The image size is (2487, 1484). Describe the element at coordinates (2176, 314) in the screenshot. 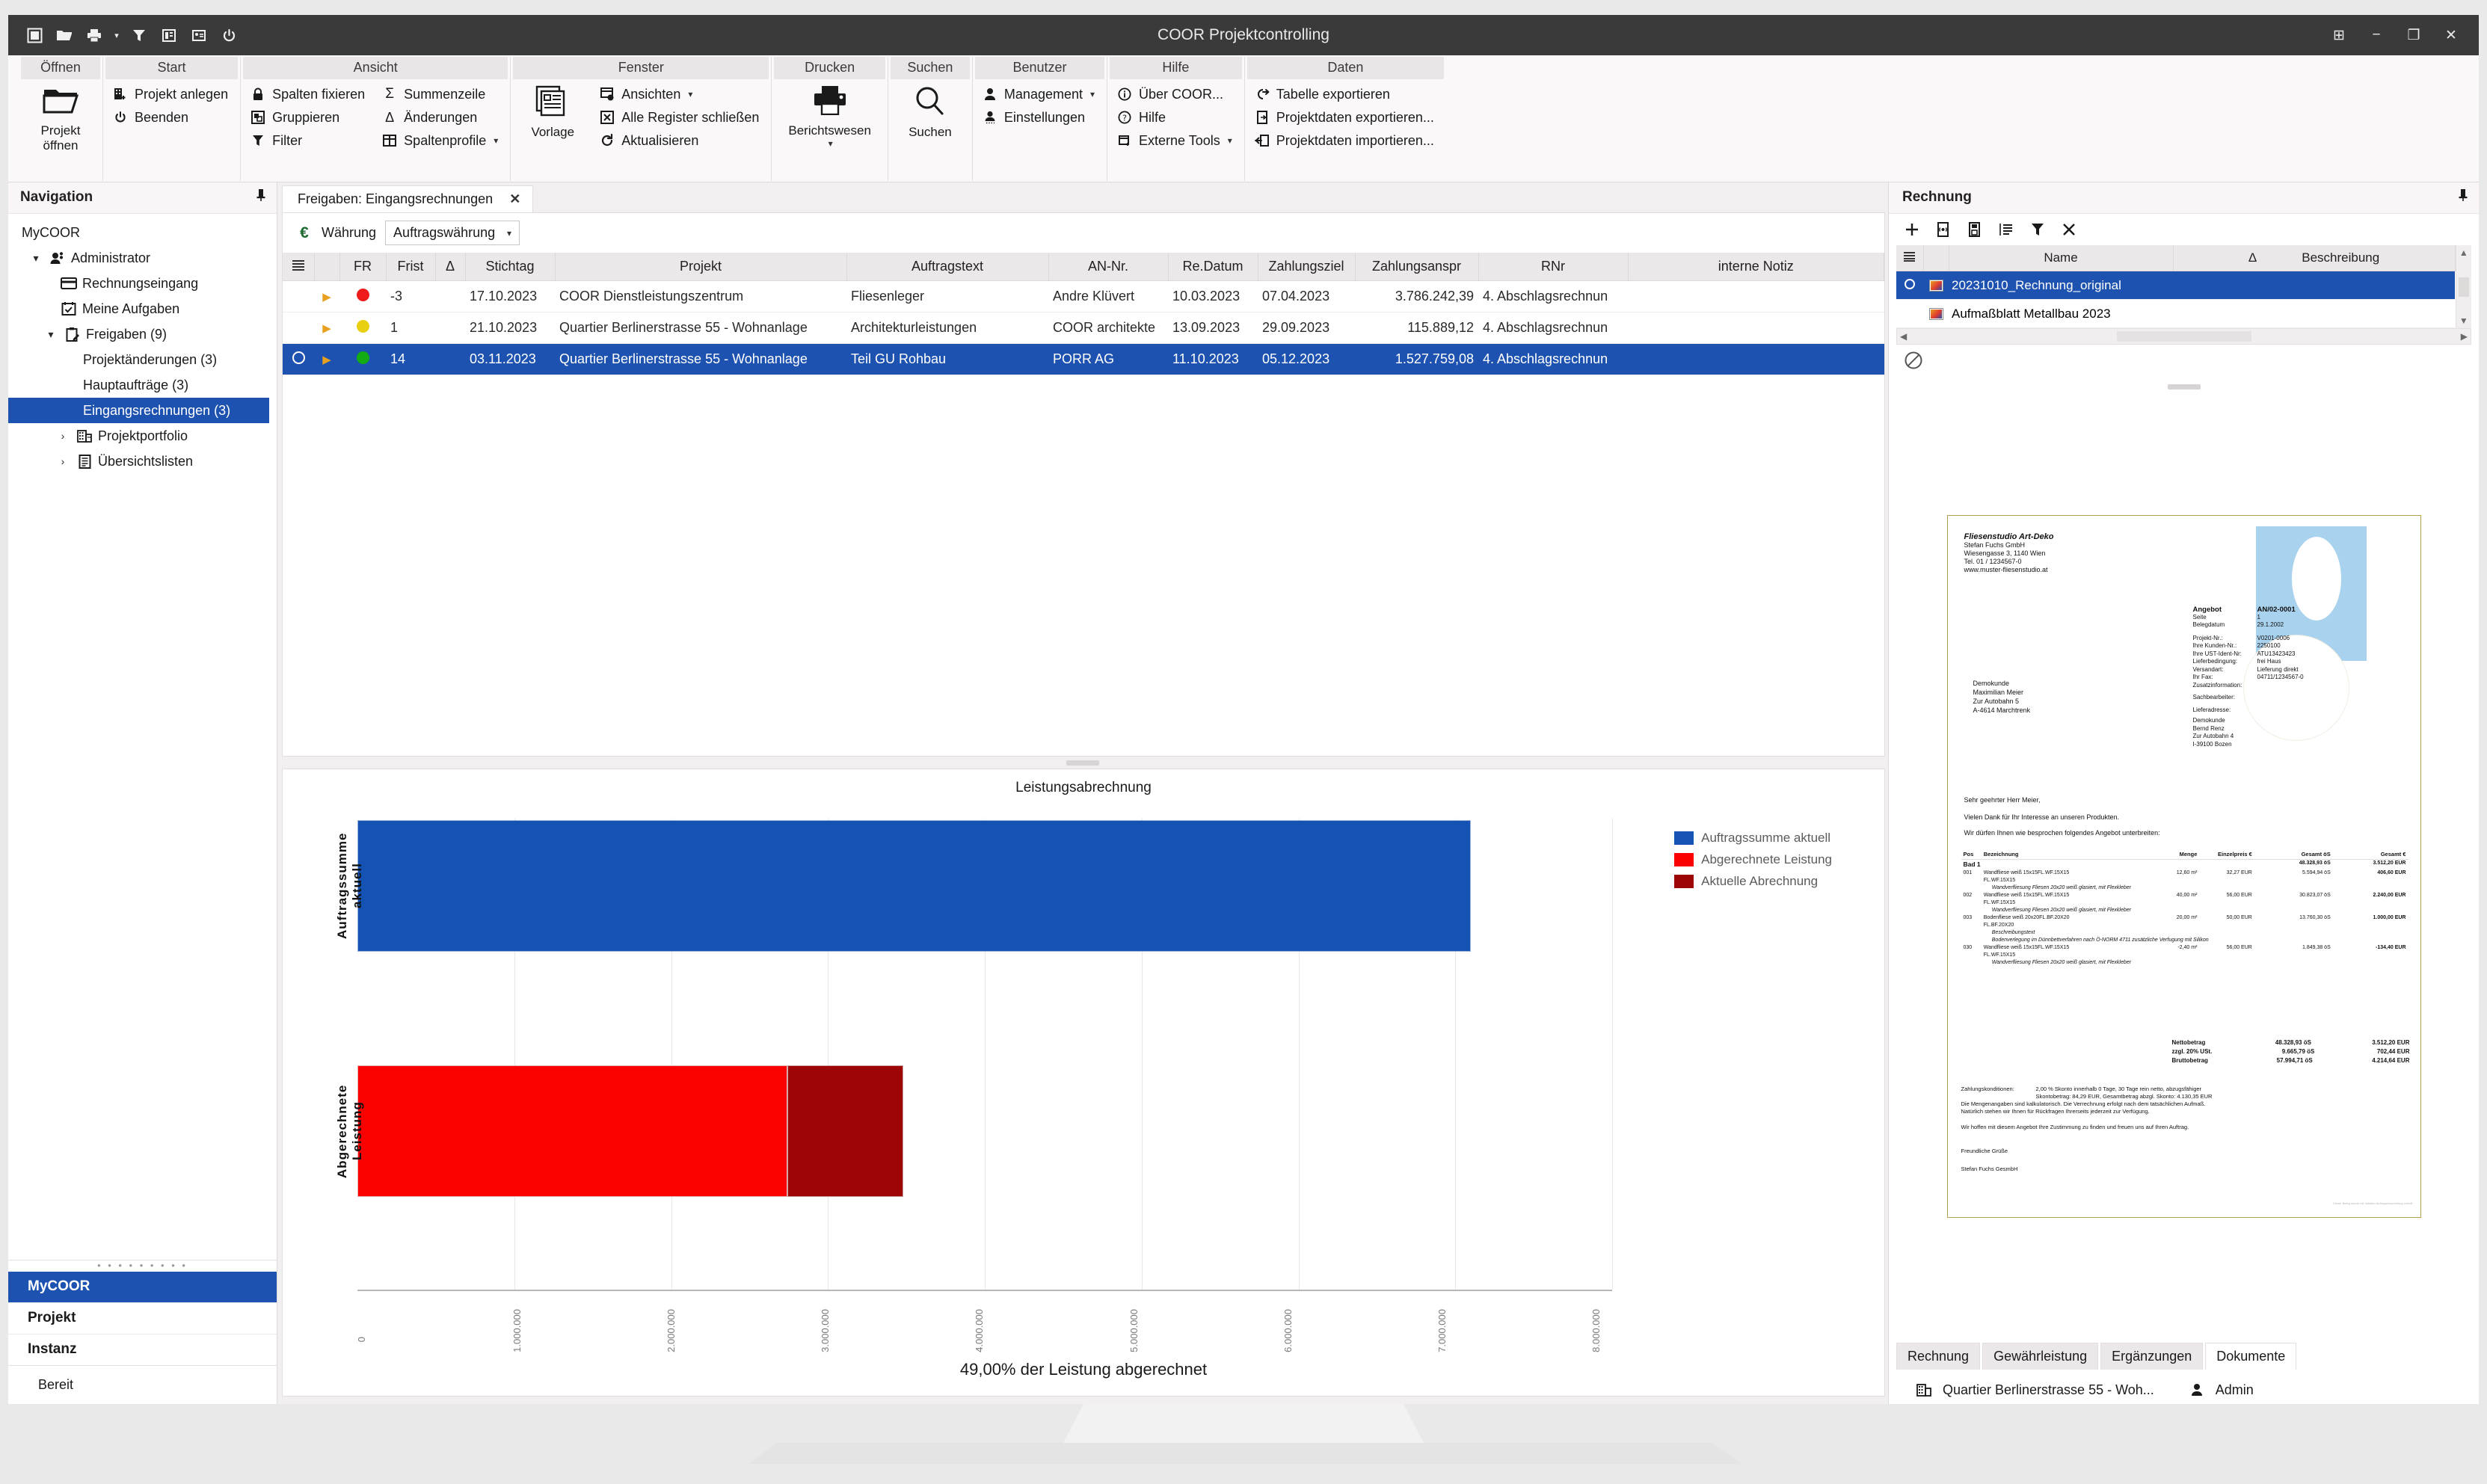

I see `list-item: Aufmaßblatt Metallbau 2023` at that location.